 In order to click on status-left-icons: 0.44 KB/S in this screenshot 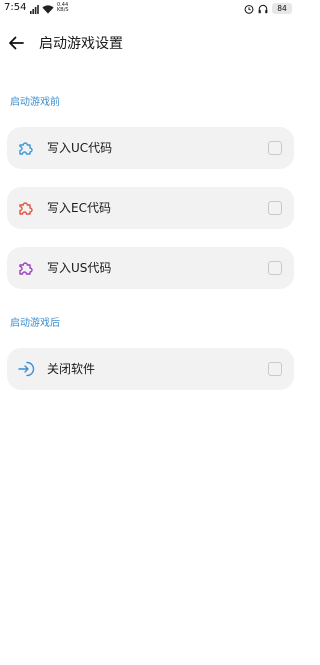, I will do `click(49, 8)`.